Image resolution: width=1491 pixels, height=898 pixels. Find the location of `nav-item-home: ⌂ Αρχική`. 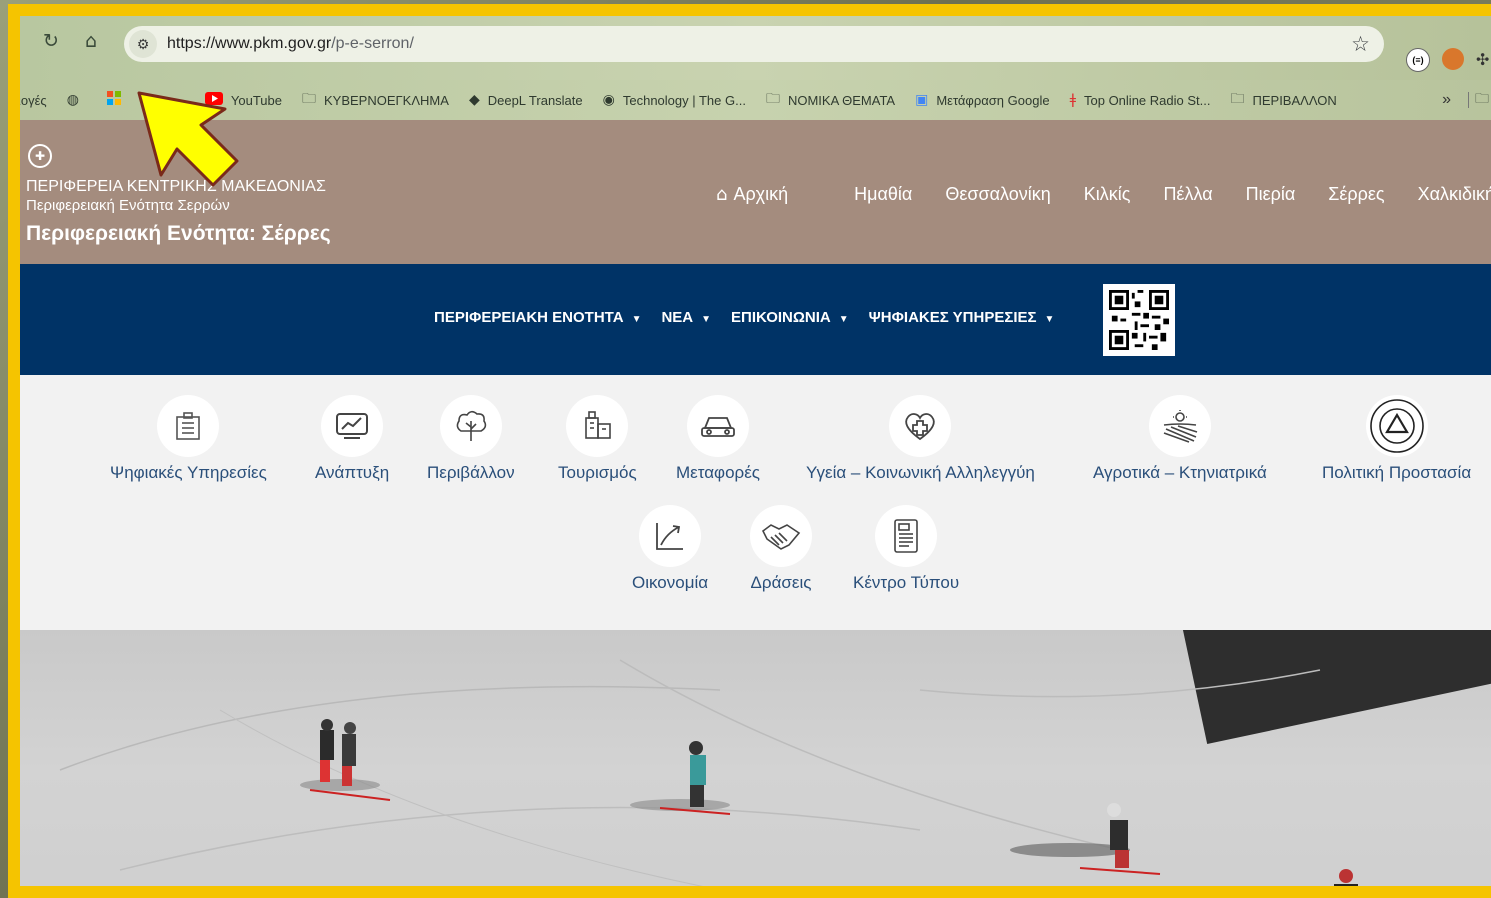

nav-item-home: ⌂ Αρχική is located at coordinates (768, 194).